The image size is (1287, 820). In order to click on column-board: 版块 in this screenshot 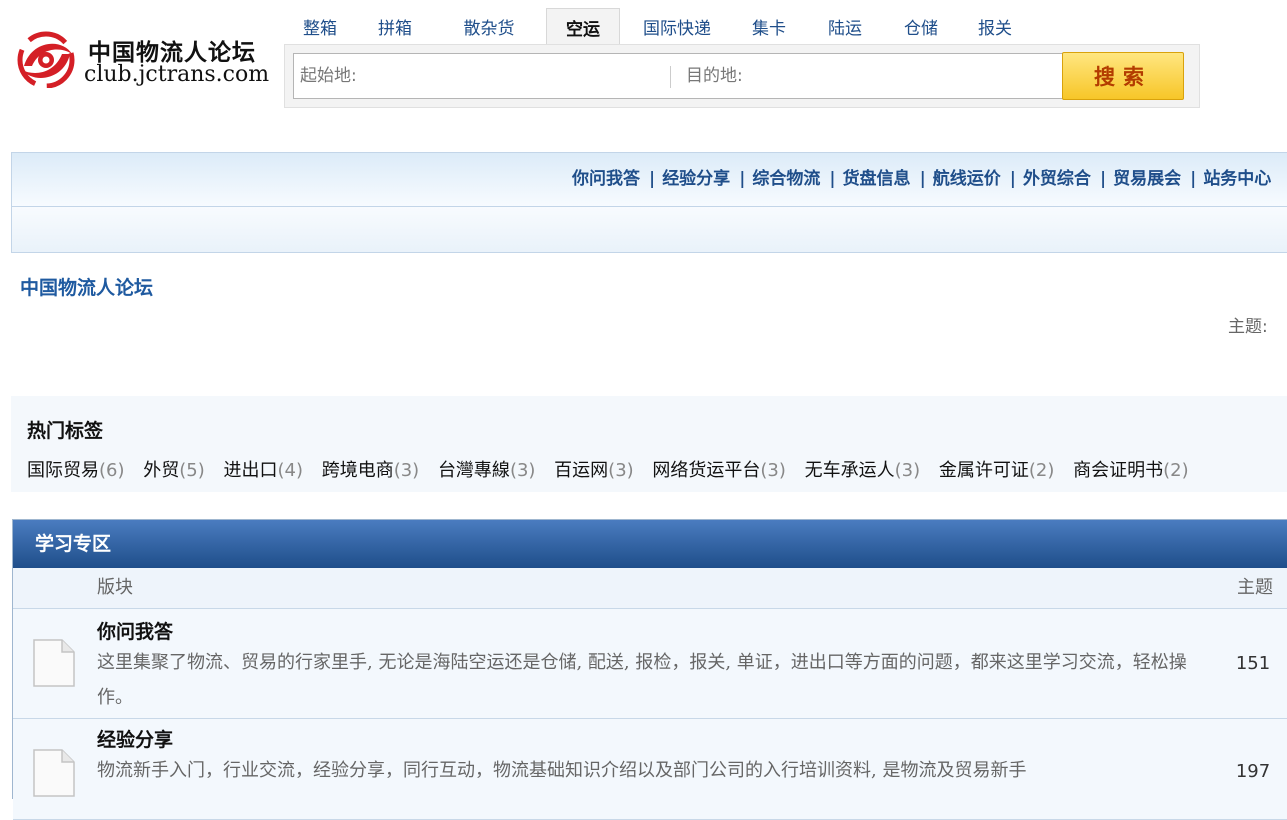, I will do `click(115, 587)`.